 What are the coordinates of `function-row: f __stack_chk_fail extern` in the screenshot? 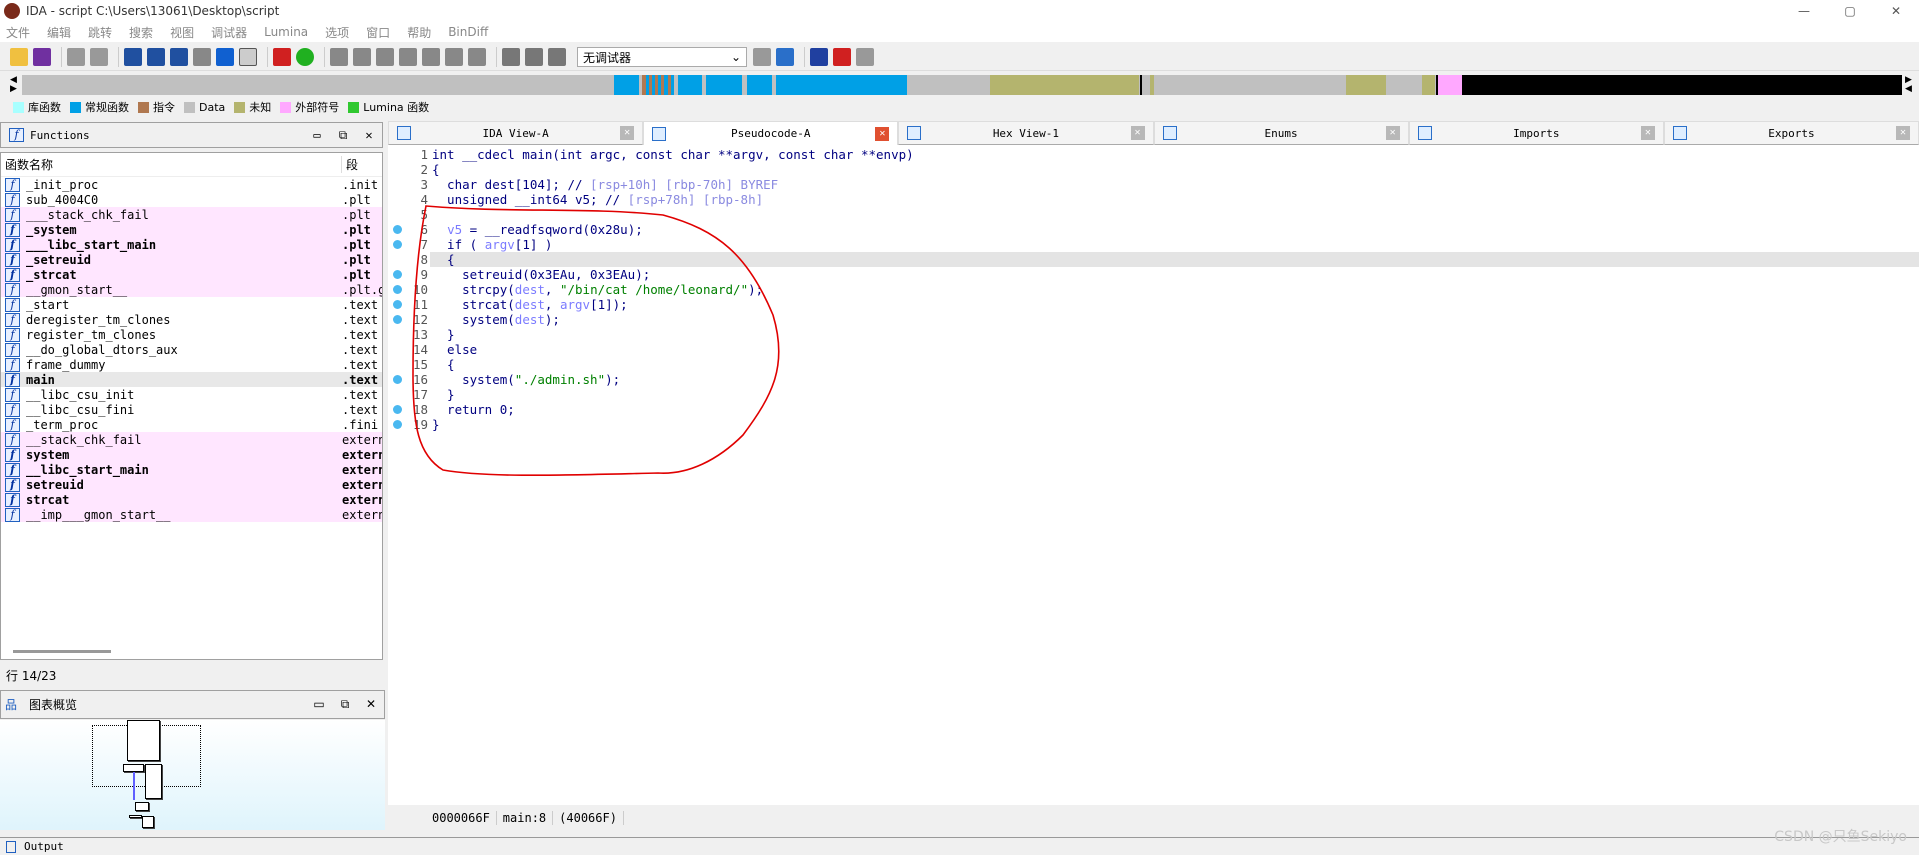 It's located at (191, 439).